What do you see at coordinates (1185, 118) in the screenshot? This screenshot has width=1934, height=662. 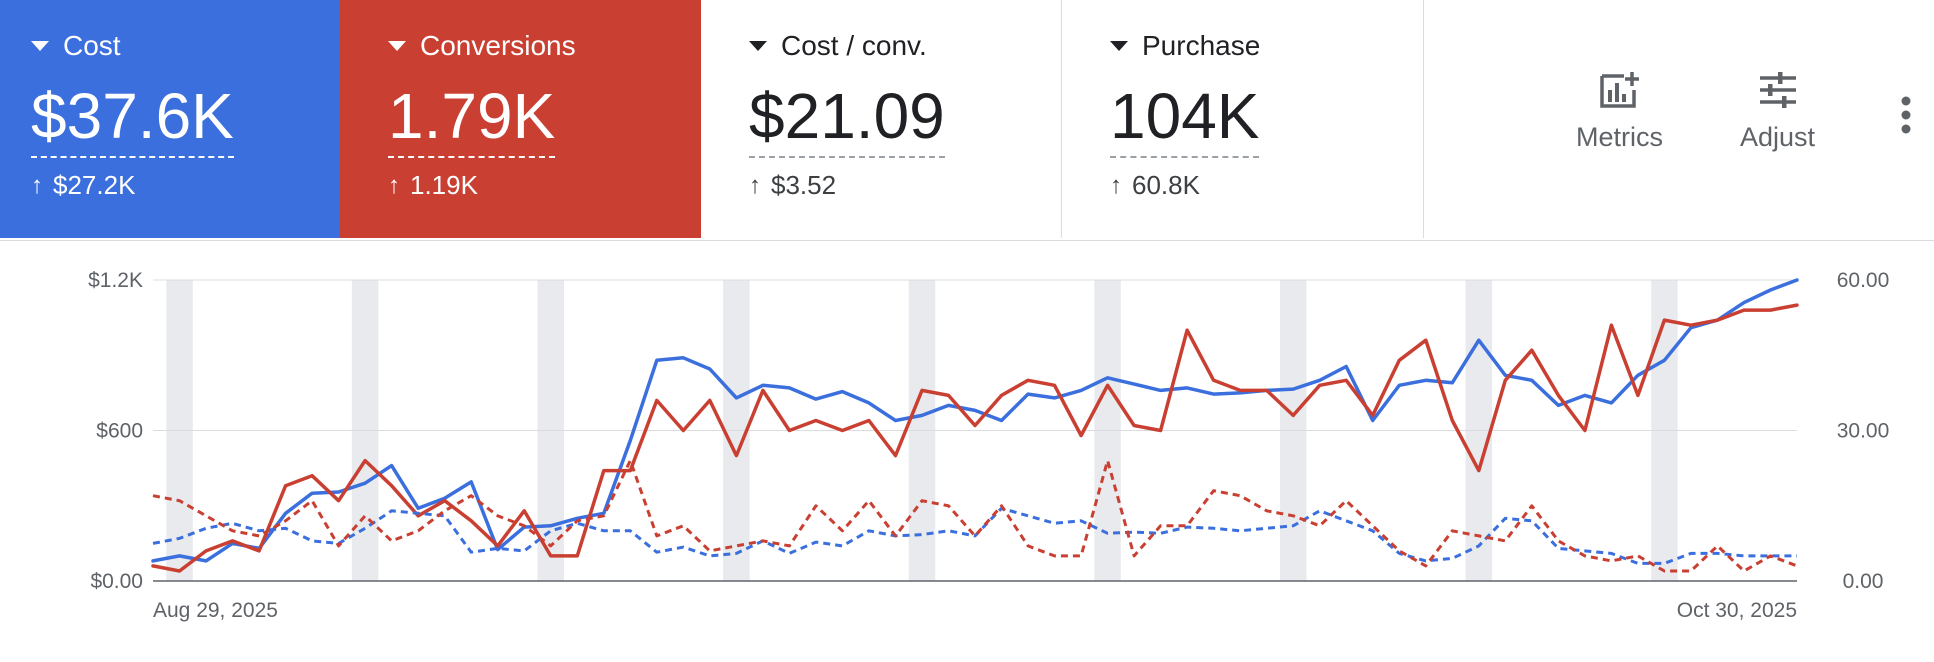 I see `scorecard-value: 104K` at bounding box center [1185, 118].